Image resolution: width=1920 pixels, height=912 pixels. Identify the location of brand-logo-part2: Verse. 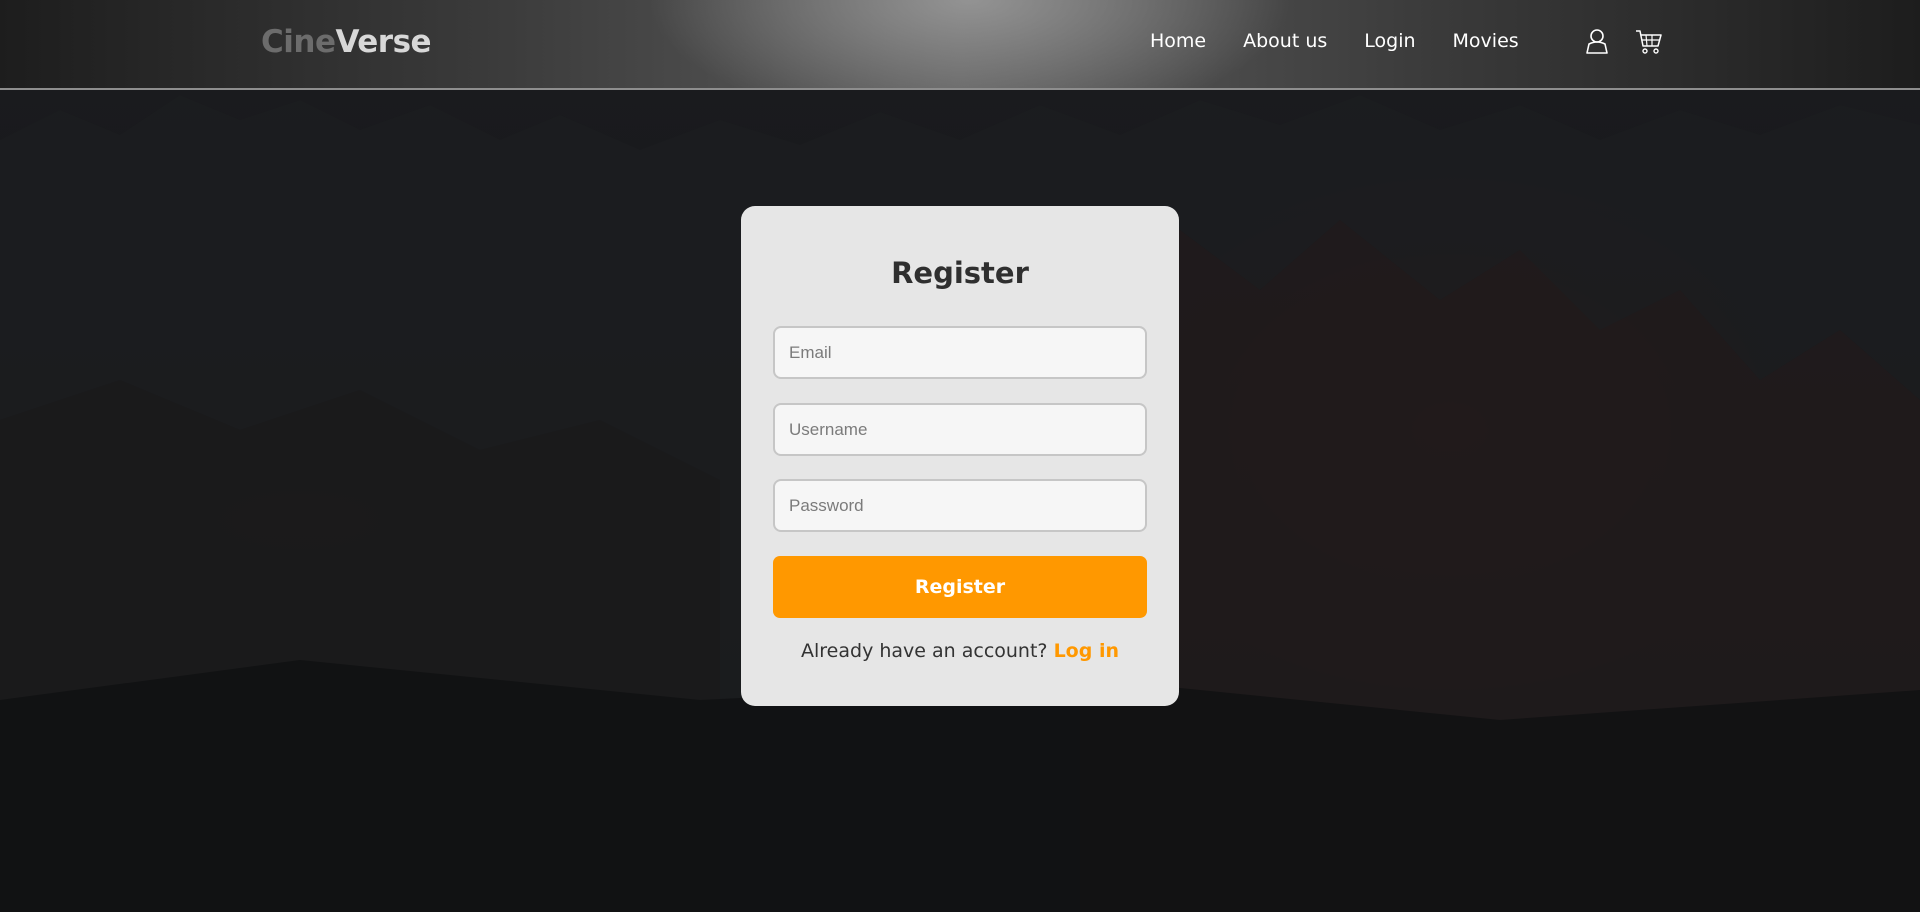
(383, 42).